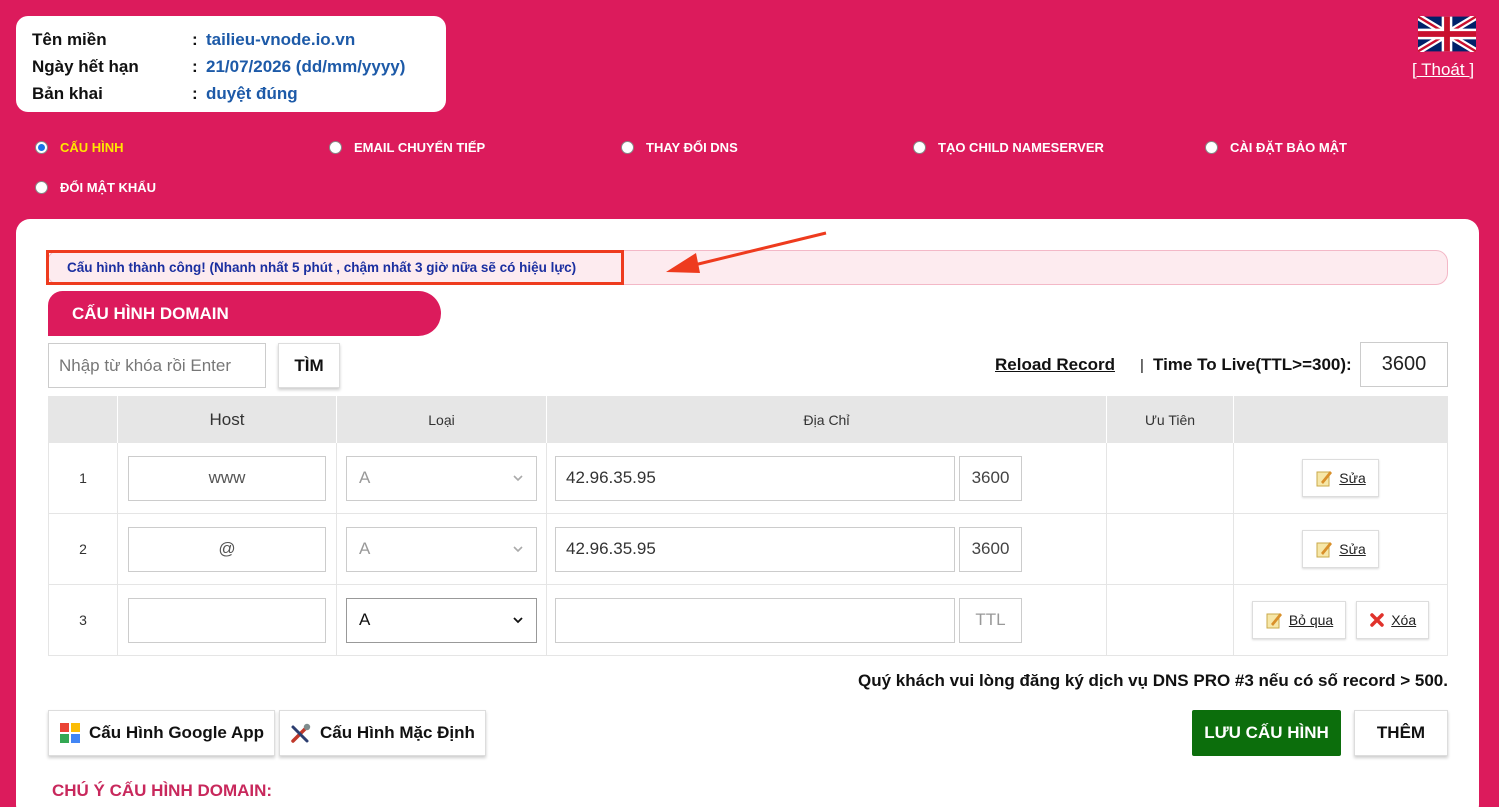 Image resolution: width=1499 pixels, height=807 pixels. What do you see at coordinates (1447, 34) in the screenshot?
I see `uk-flag-icon` at bounding box center [1447, 34].